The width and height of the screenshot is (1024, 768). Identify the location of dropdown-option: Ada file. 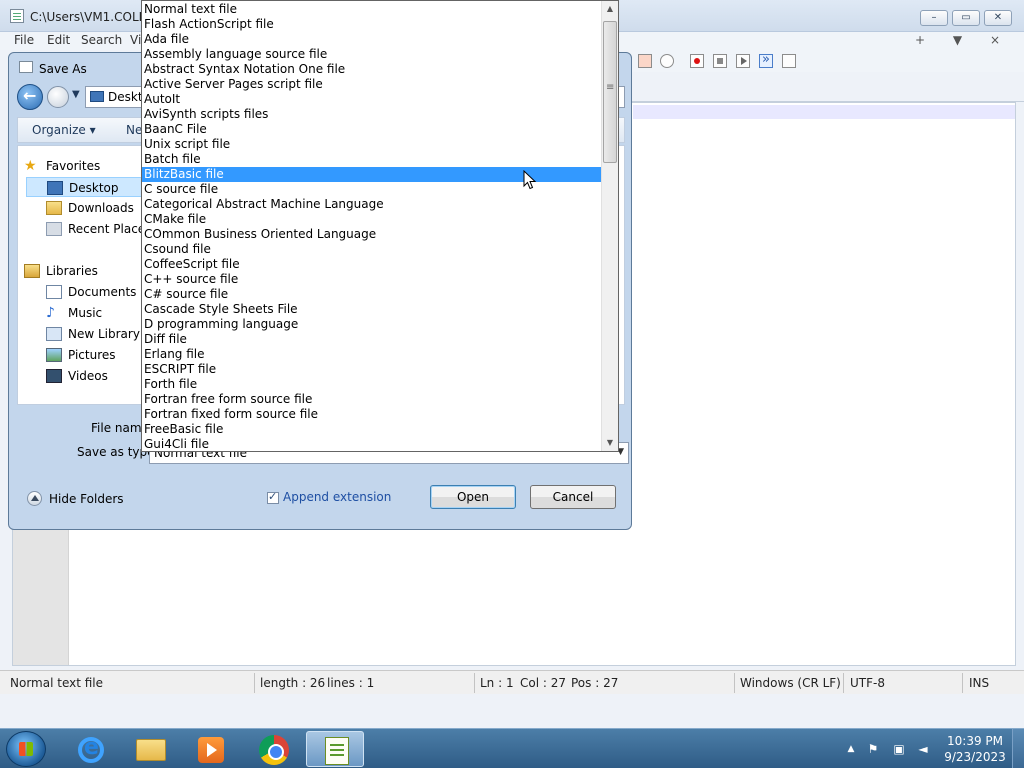
(372, 39).